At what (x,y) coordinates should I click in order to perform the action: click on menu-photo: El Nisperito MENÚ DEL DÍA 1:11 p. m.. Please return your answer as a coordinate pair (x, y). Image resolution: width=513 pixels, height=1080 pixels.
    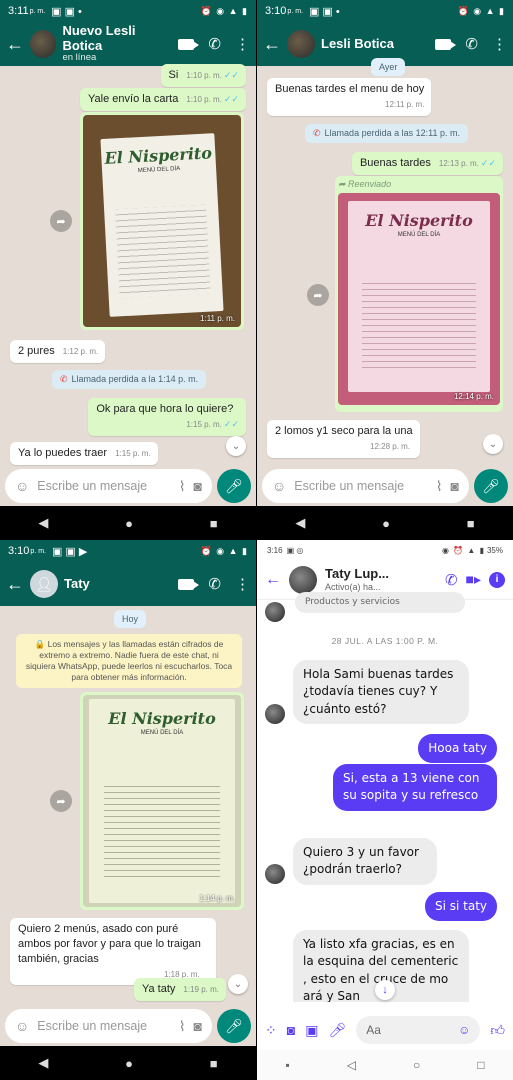
    Looking at the image, I should click on (162, 221).